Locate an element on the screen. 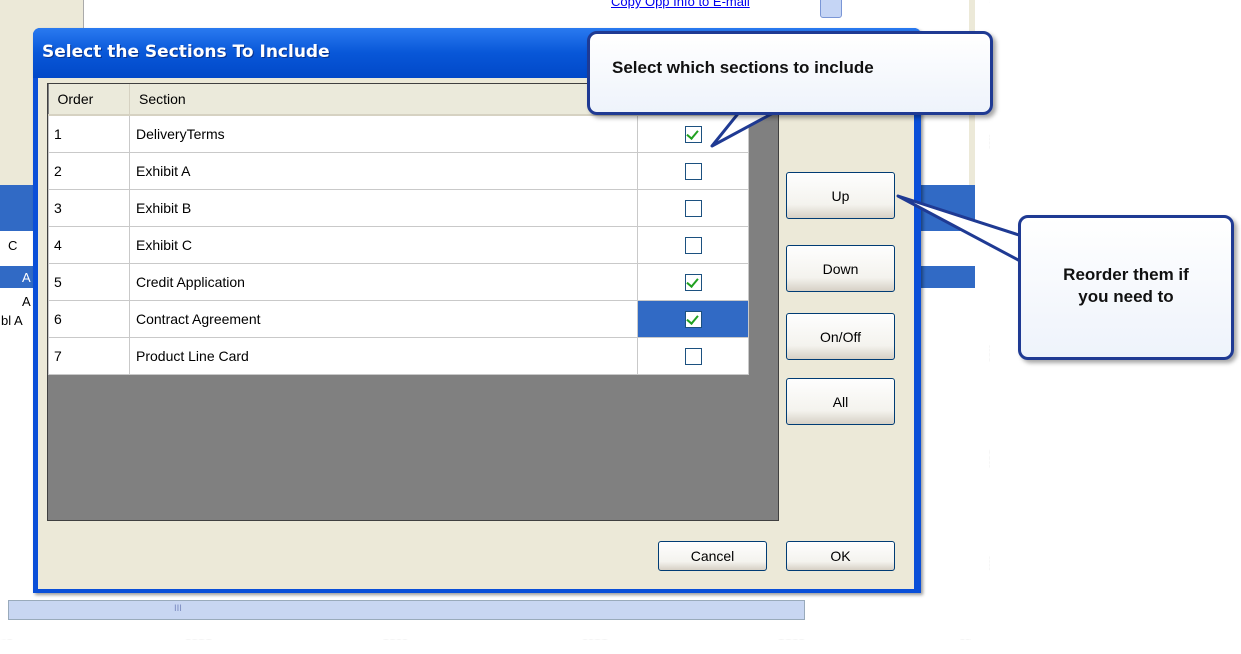 The width and height of the screenshot is (1241, 654). order-cell: 2 is located at coordinates (89, 171).